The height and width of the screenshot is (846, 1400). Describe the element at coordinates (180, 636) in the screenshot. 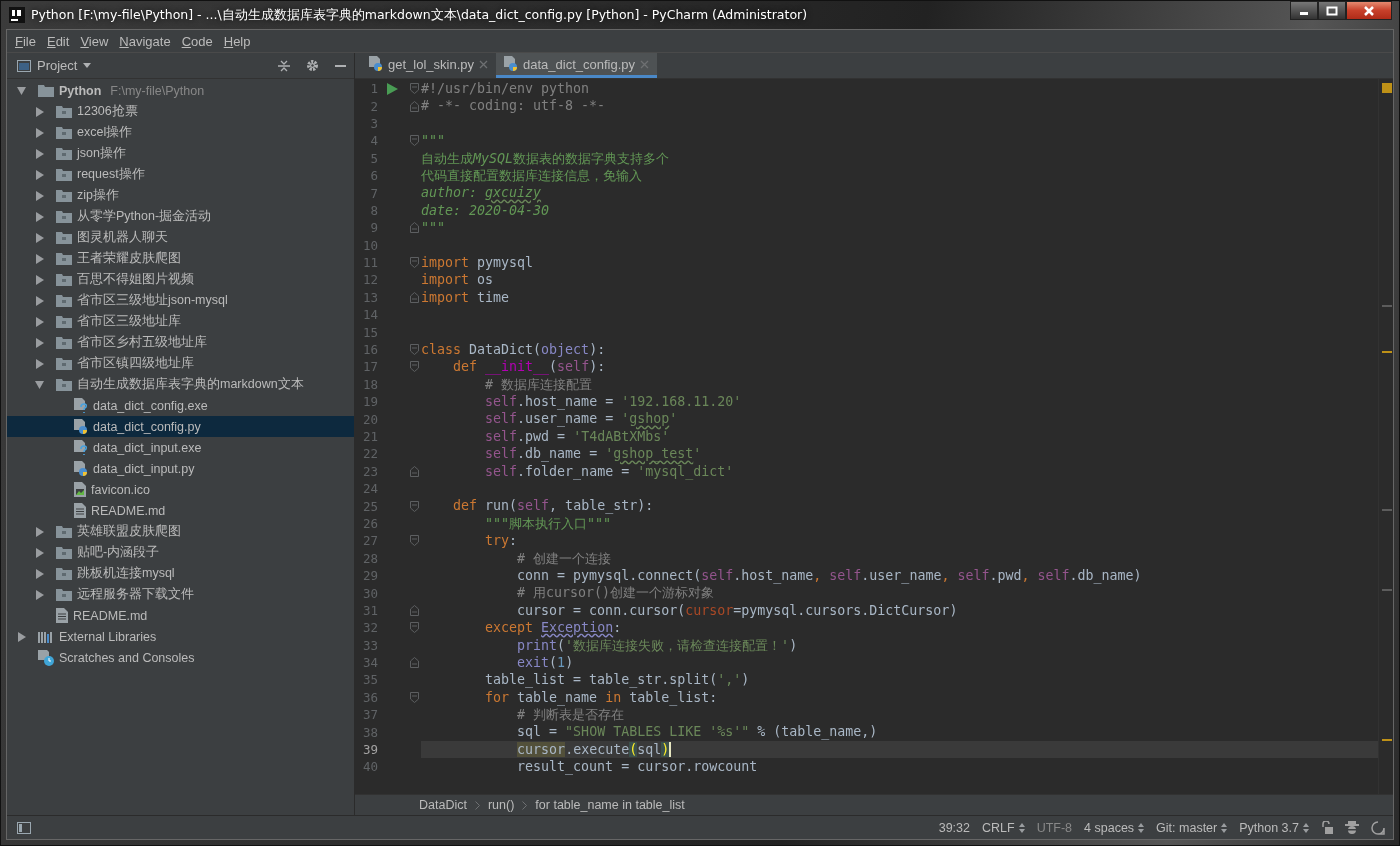

I see `tree-item: External Libraries` at that location.